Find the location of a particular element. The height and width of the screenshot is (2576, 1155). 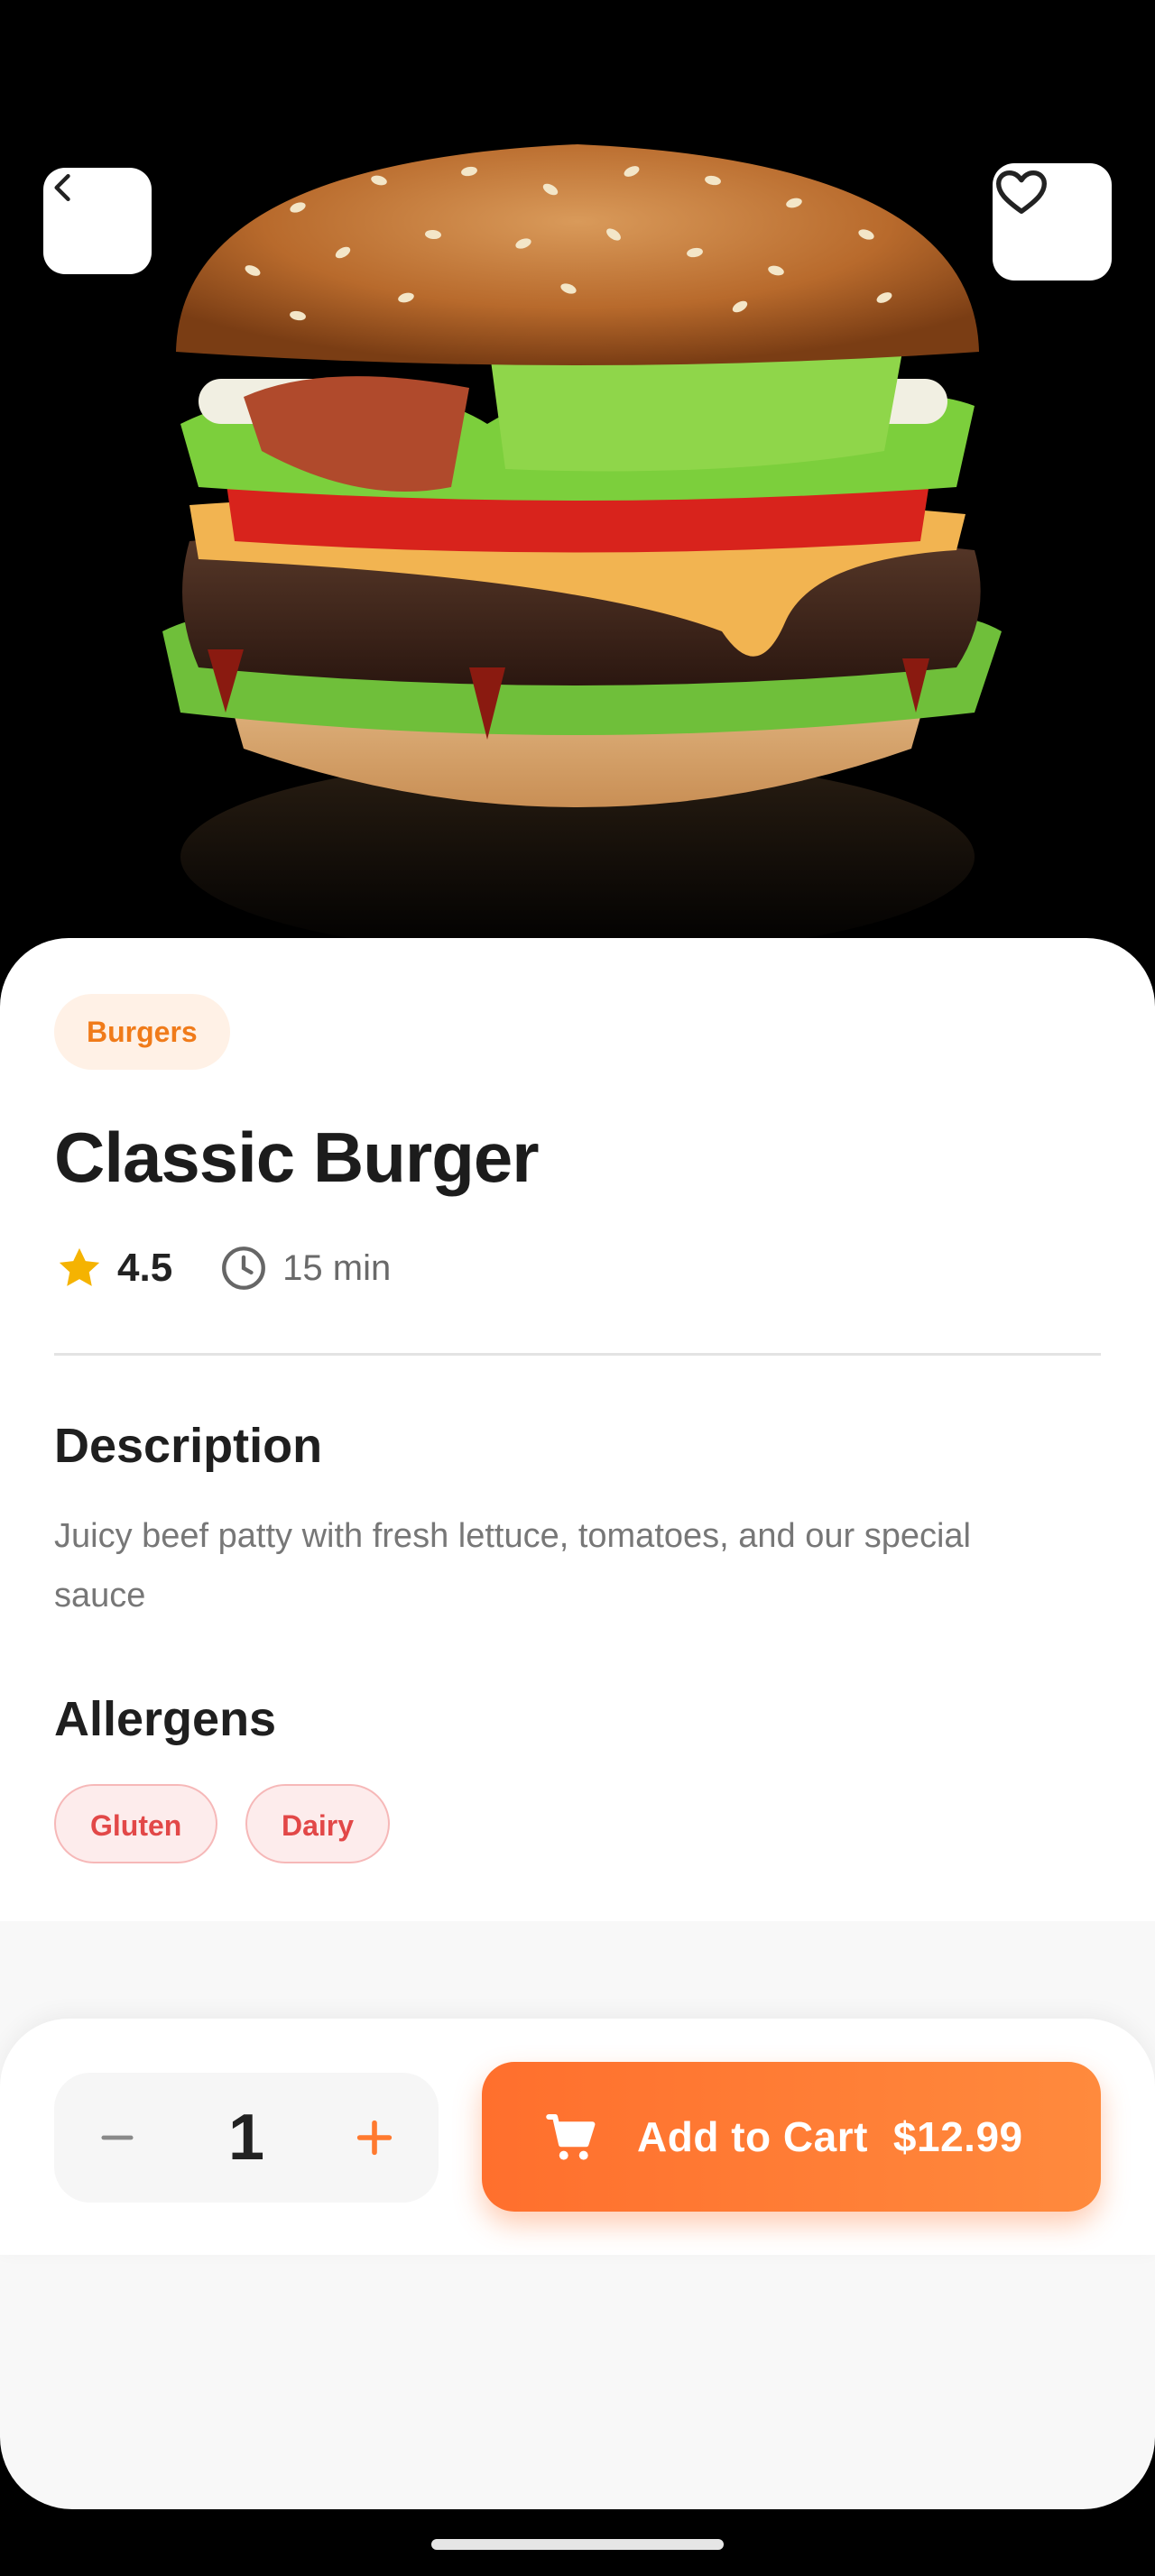

product-title: Classic Burger is located at coordinates (297, 1158).